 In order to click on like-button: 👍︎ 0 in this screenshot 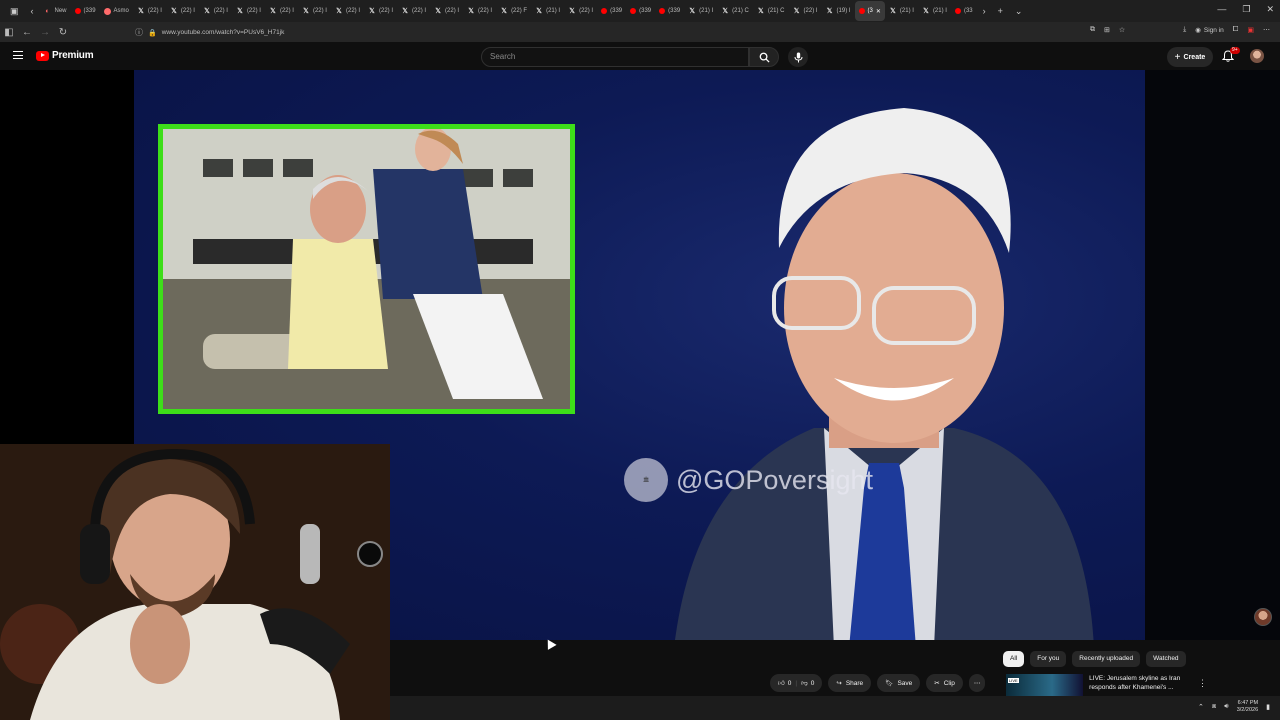, I will do `click(784, 683)`.